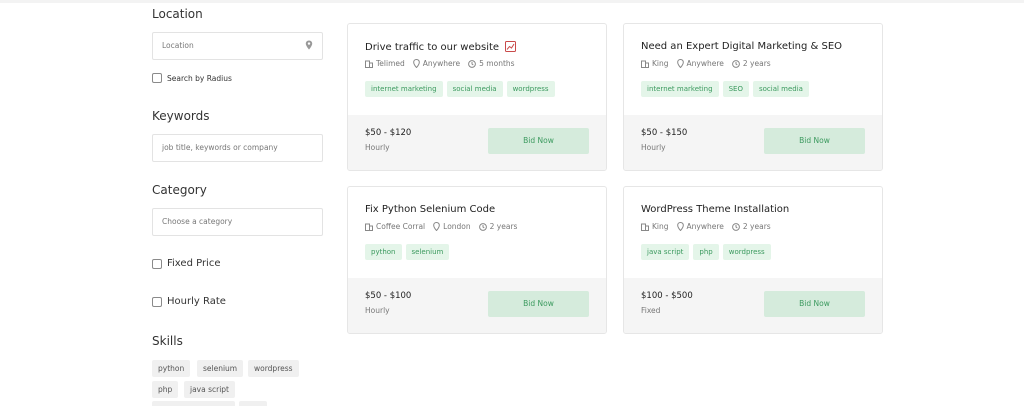 Image resolution: width=1024 pixels, height=406 pixels. Describe the element at coordinates (430, 209) in the screenshot. I see `job-title: Fix Python Selenium Code` at that location.